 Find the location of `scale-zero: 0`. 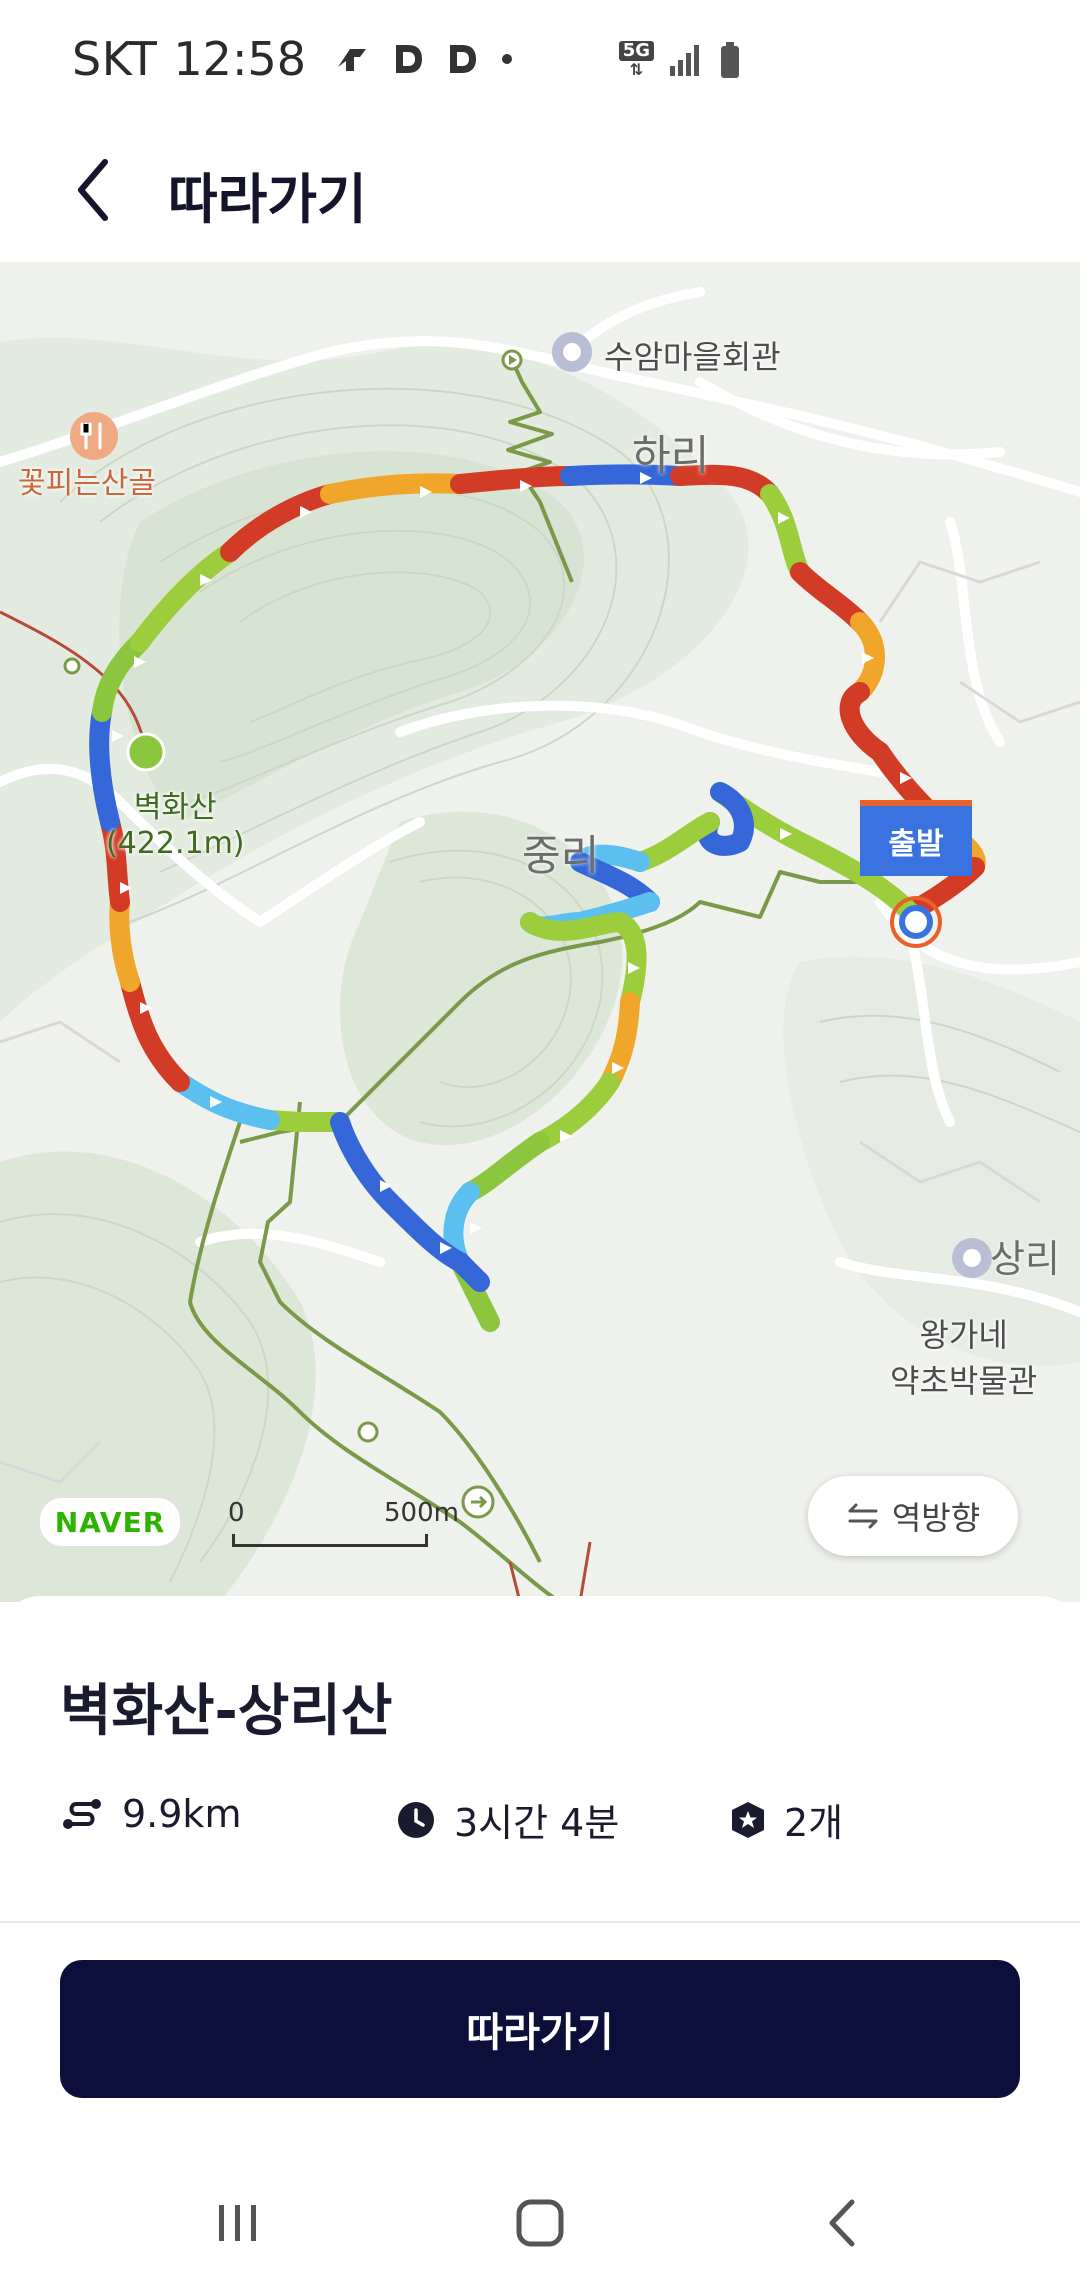

scale-zero: 0 is located at coordinates (236, 1513).